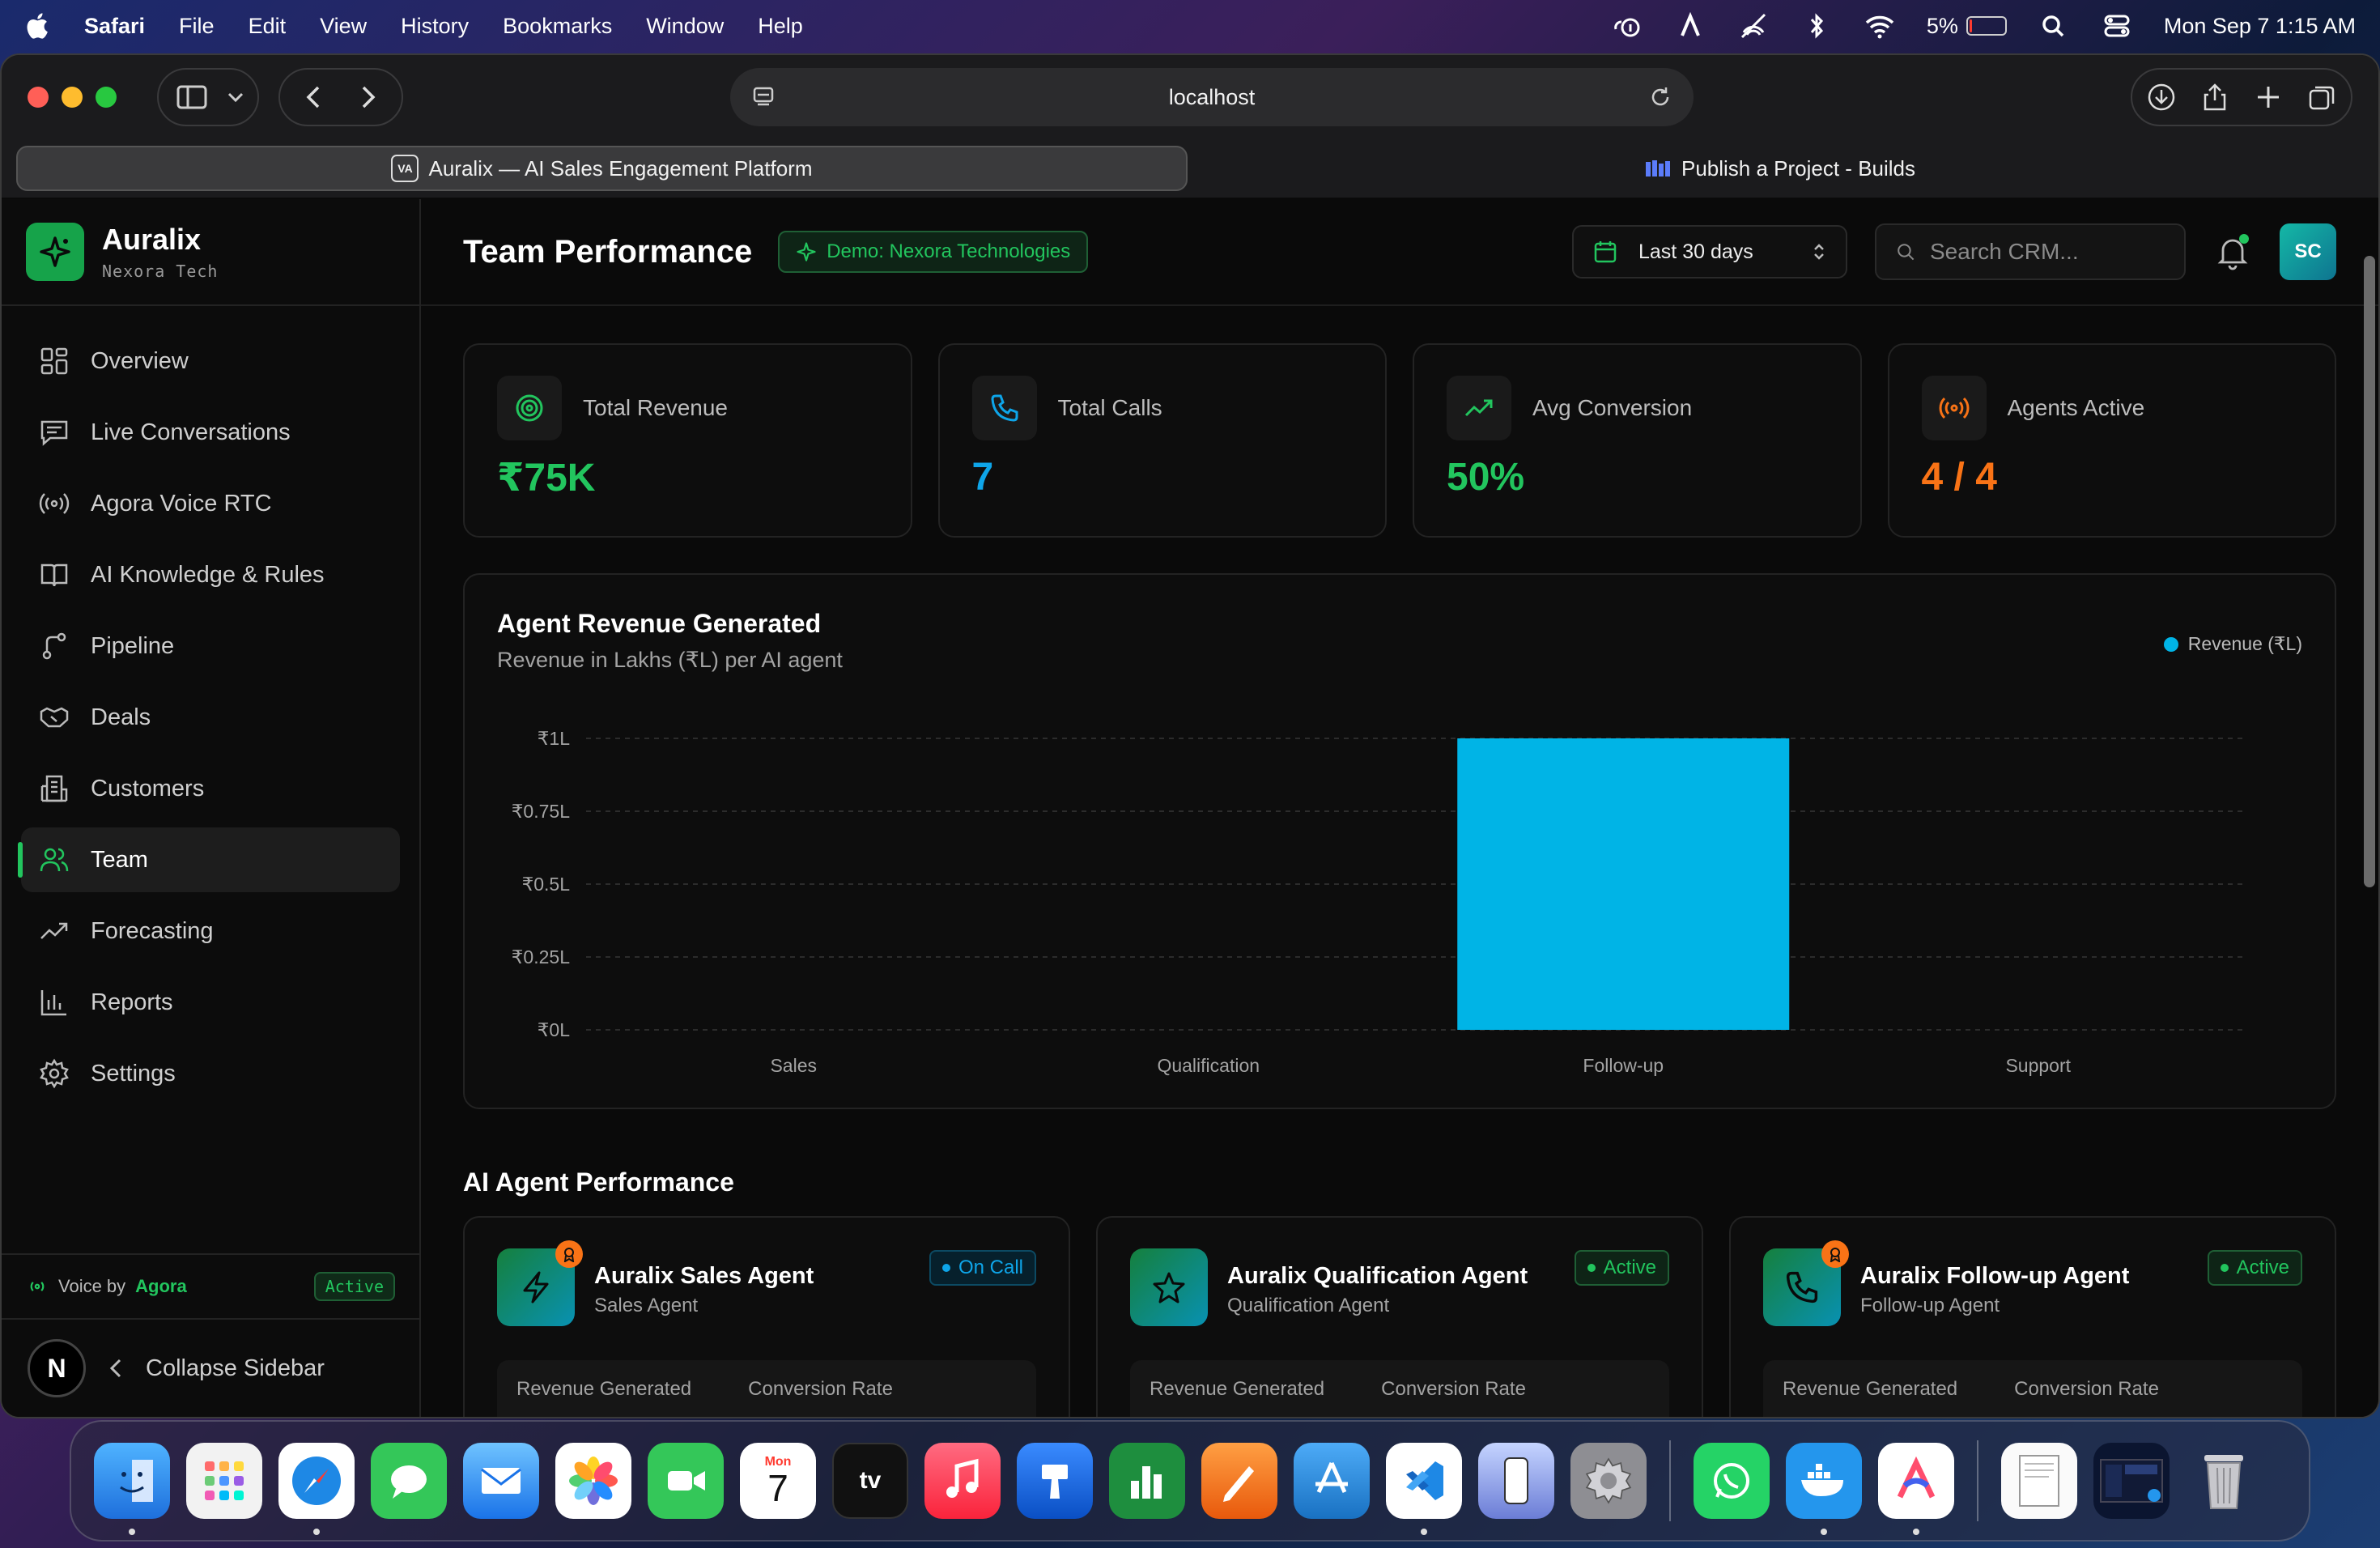 The height and width of the screenshot is (1548, 2380). Describe the element at coordinates (2214, 97) in the screenshot. I see `share-icon` at that location.